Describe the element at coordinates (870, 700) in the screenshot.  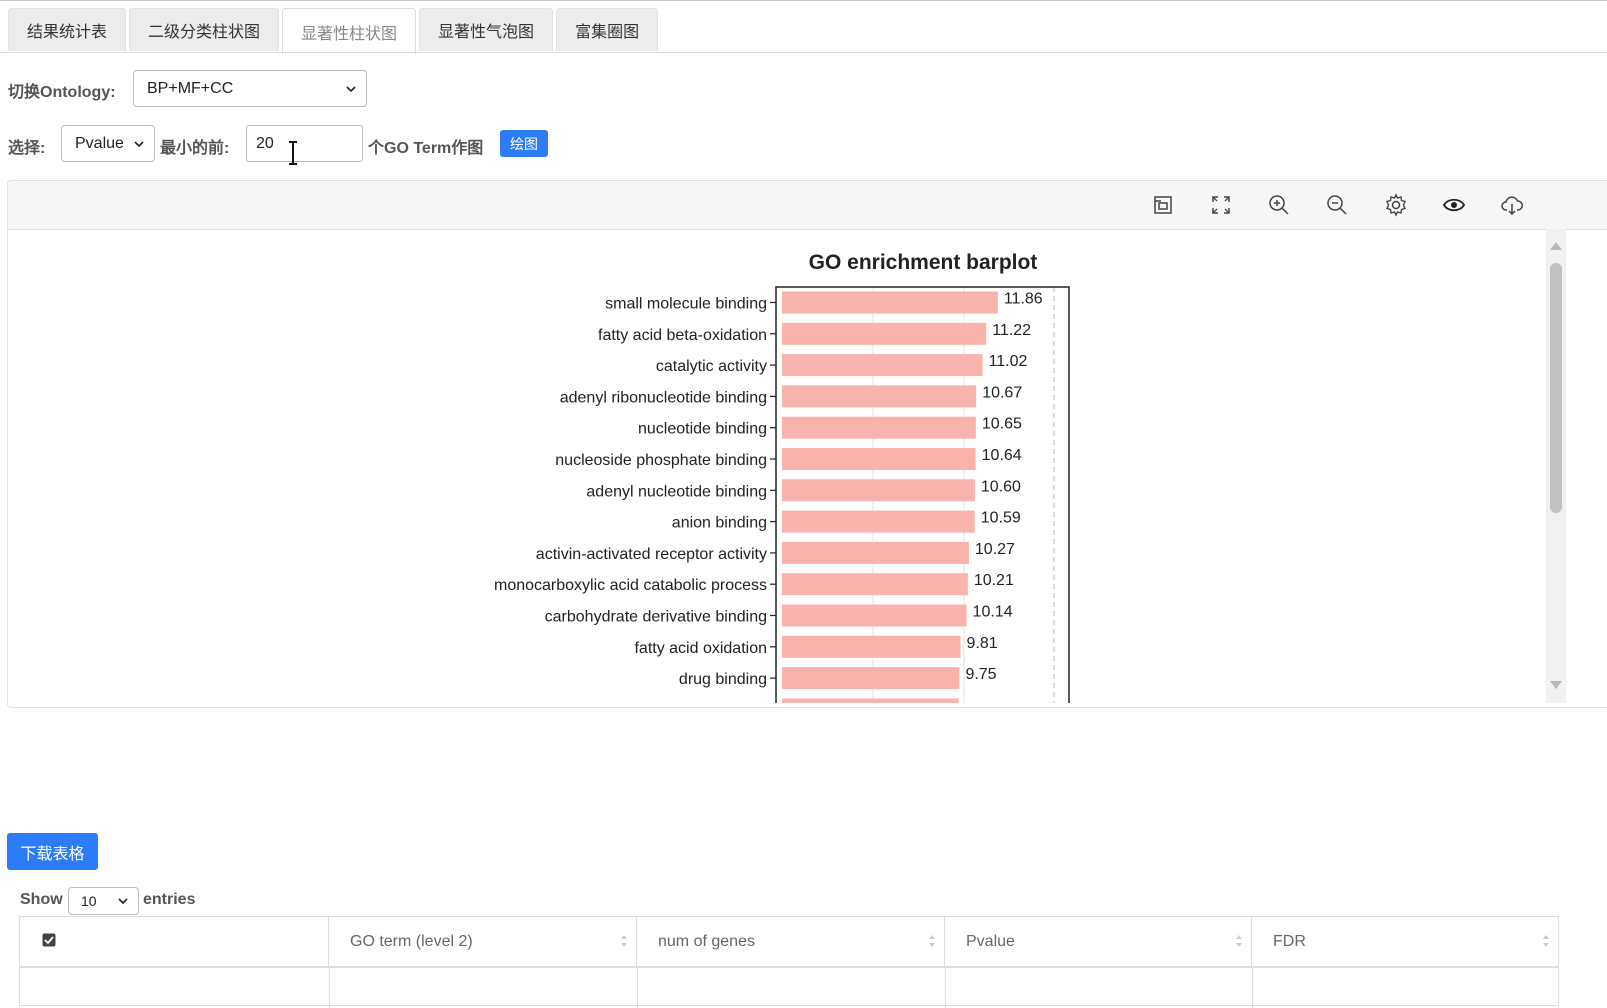
I see `bar-partial` at that location.